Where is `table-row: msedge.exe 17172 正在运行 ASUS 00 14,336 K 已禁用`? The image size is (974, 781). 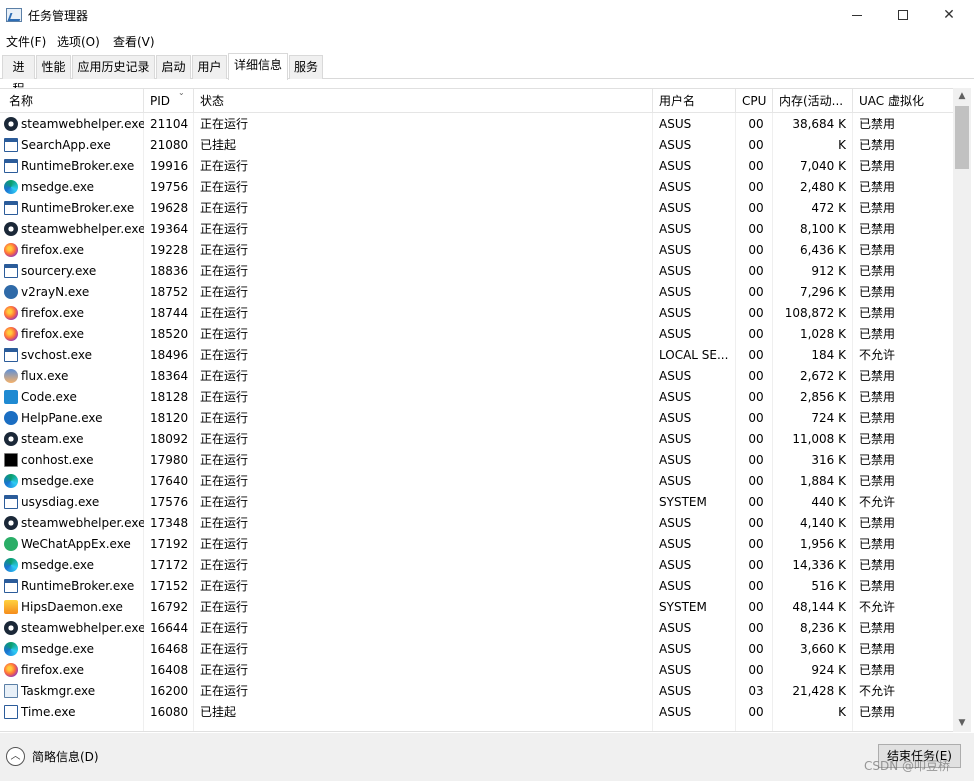 table-row: msedge.exe 17172 正在运行 ASUS 00 14,336 K 已禁用 is located at coordinates (476, 565).